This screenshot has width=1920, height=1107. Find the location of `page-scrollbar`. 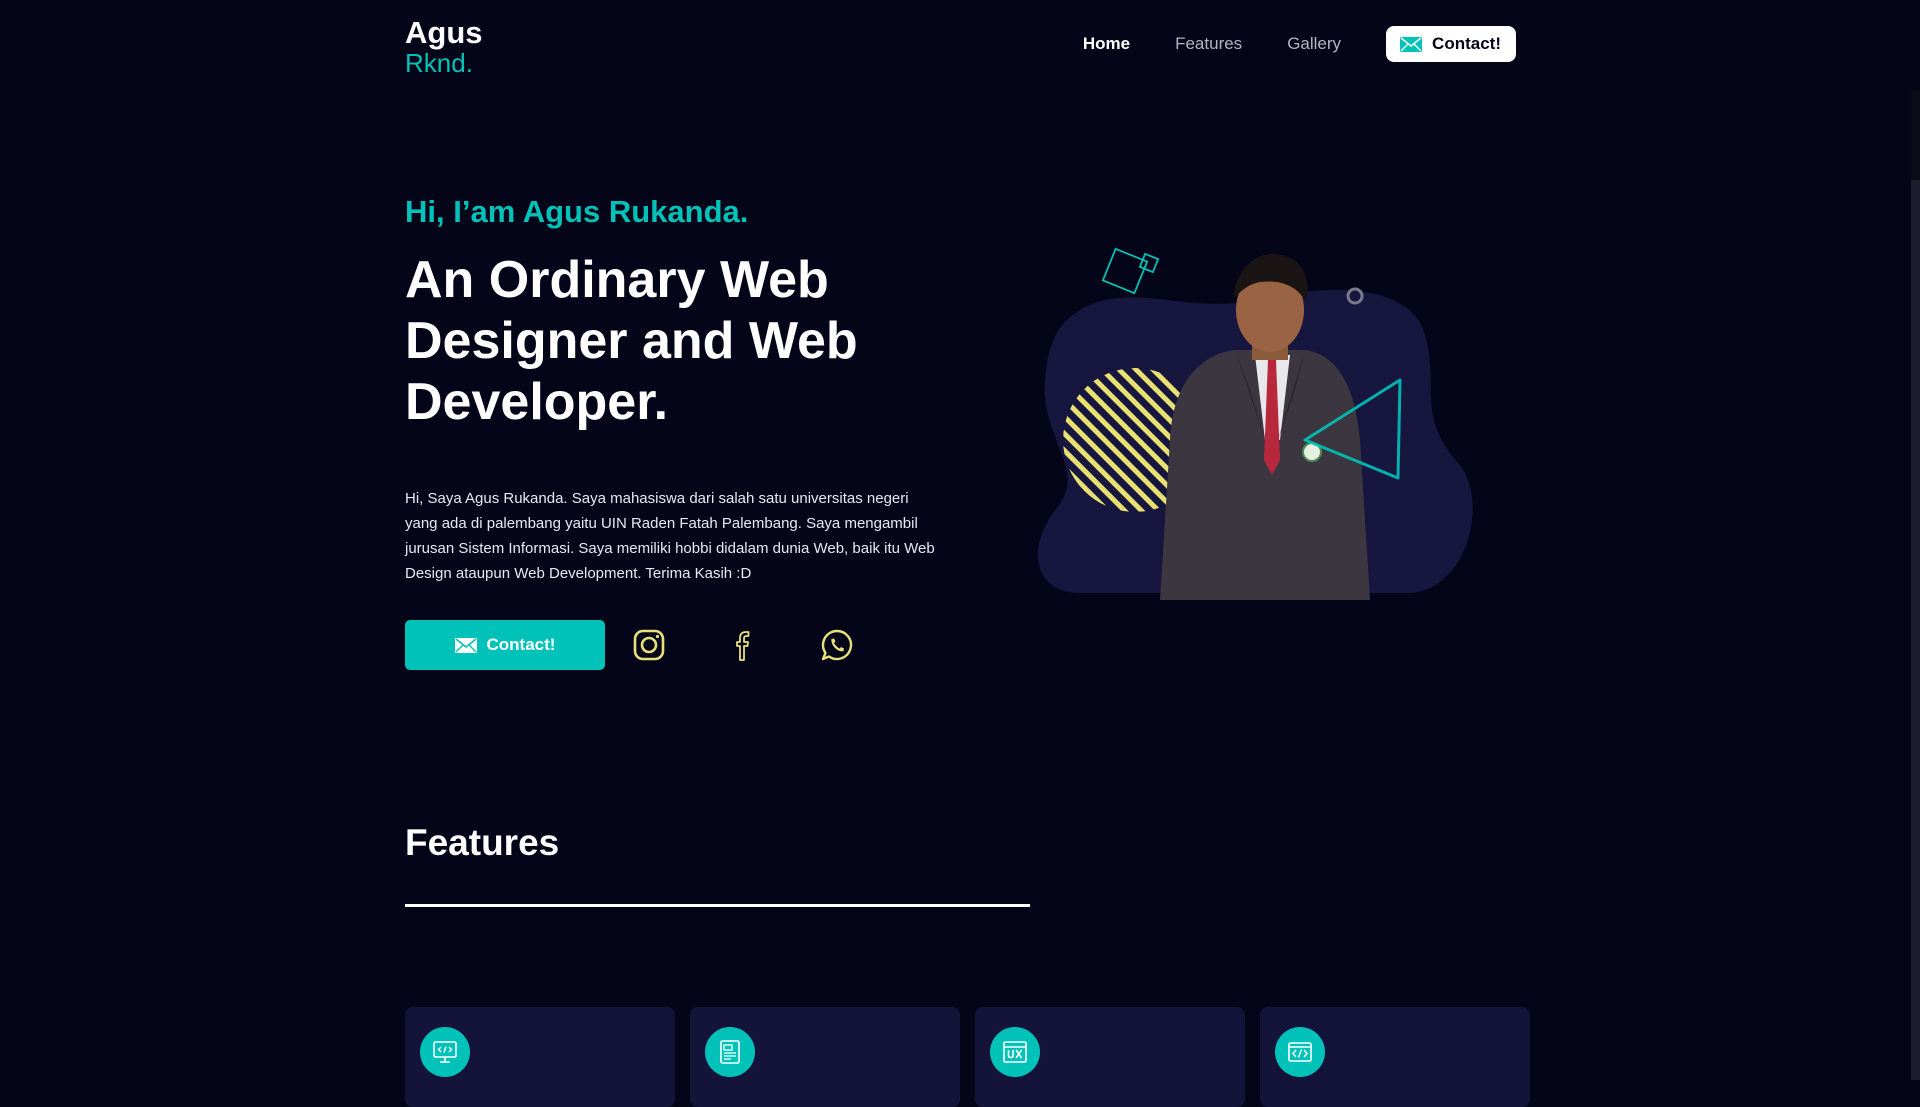

page-scrollbar is located at coordinates (1915, 585).